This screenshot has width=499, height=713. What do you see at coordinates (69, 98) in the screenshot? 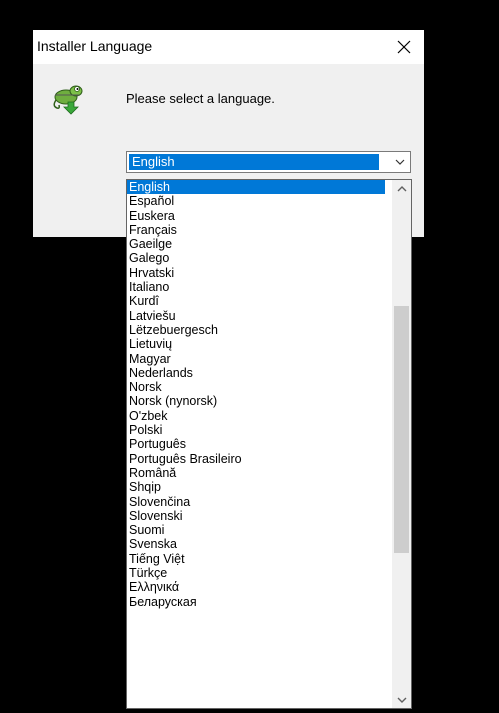
I see `installer-chameleon-icon` at bounding box center [69, 98].